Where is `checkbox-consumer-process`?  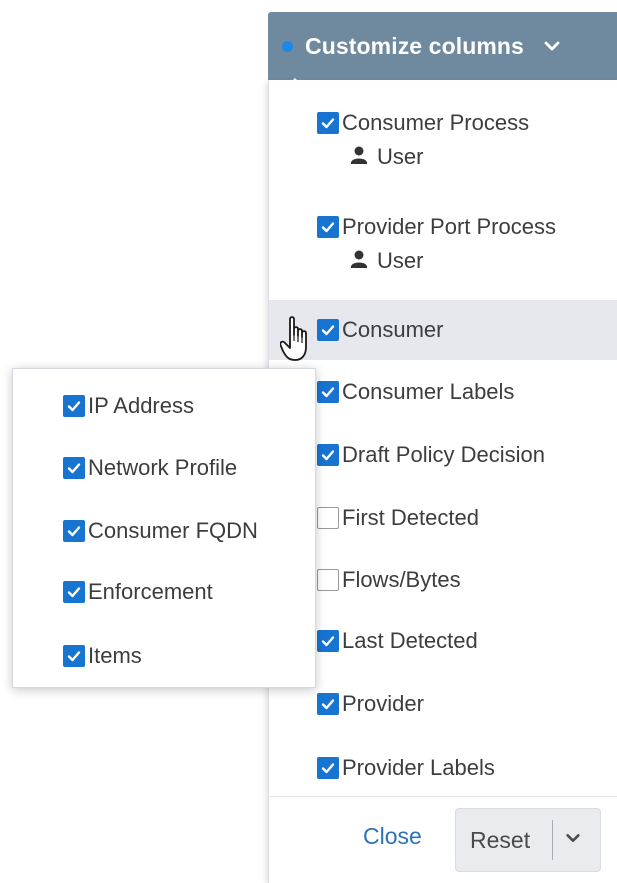 checkbox-consumer-process is located at coordinates (328, 123).